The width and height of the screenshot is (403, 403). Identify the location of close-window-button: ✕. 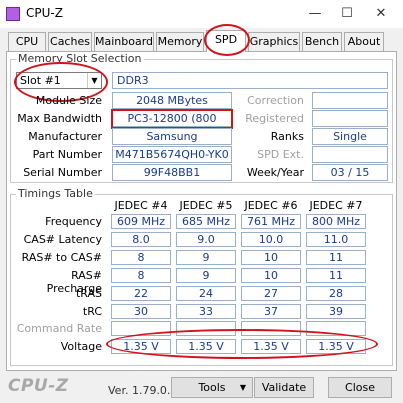
(381, 14).